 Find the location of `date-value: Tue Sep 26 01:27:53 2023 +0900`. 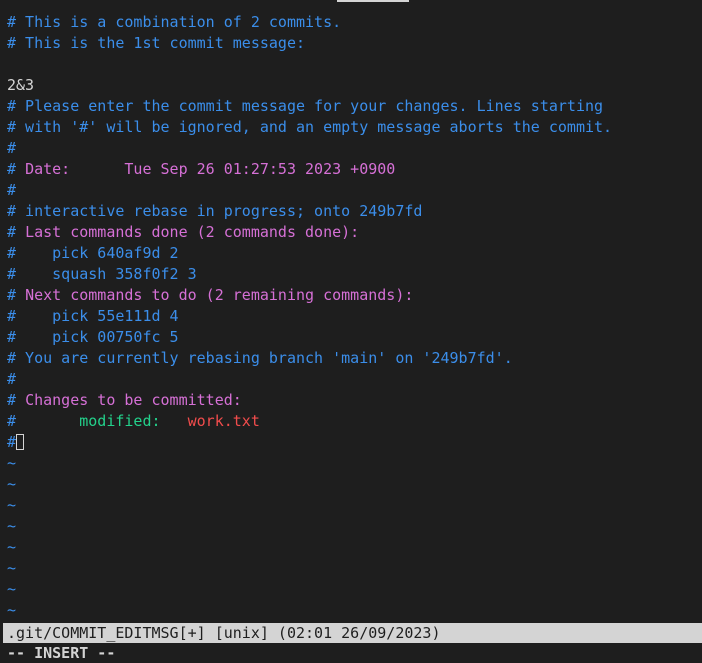

date-value: Tue Sep 26 01:27:53 2023 +0900 is located at coordinates (260, 169).